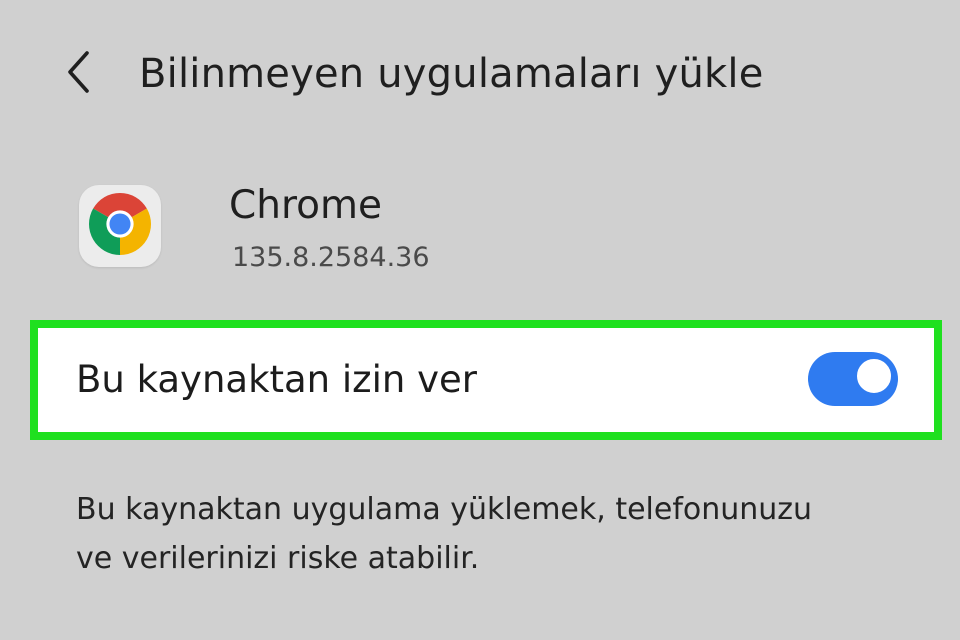  I want to click on warning-line-2: ve verilerinizi riske atabilir., so click(278, 558).